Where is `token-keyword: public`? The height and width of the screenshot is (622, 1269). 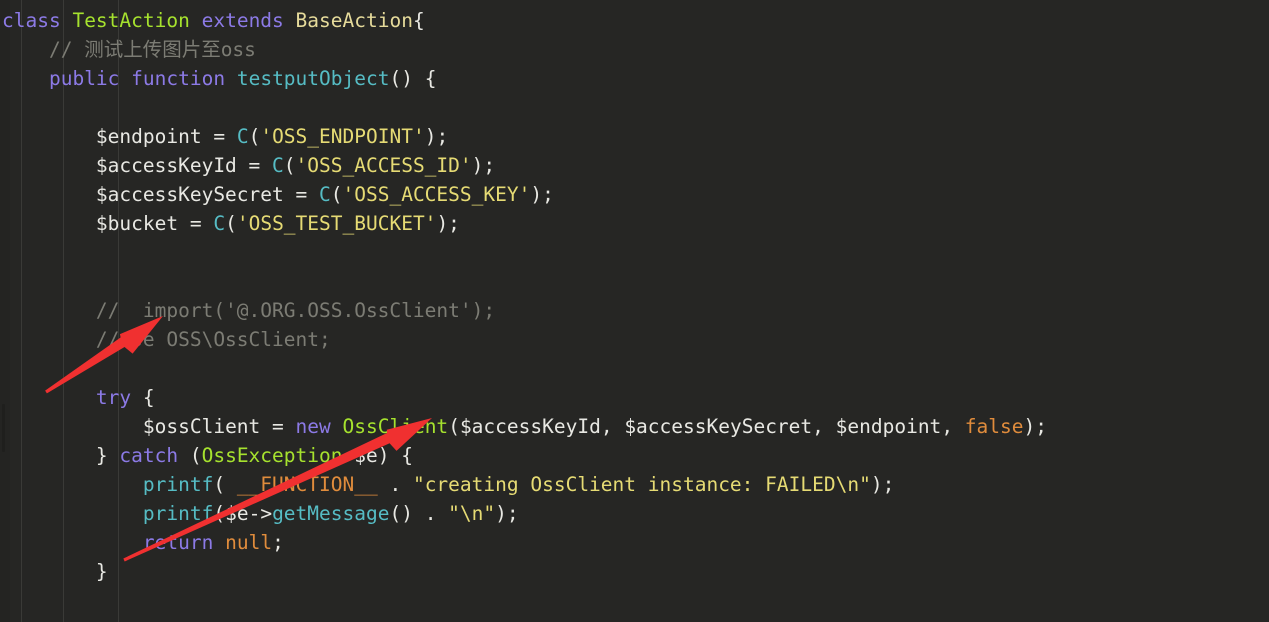
token-keyword: public is located at coordinates (84, 78).